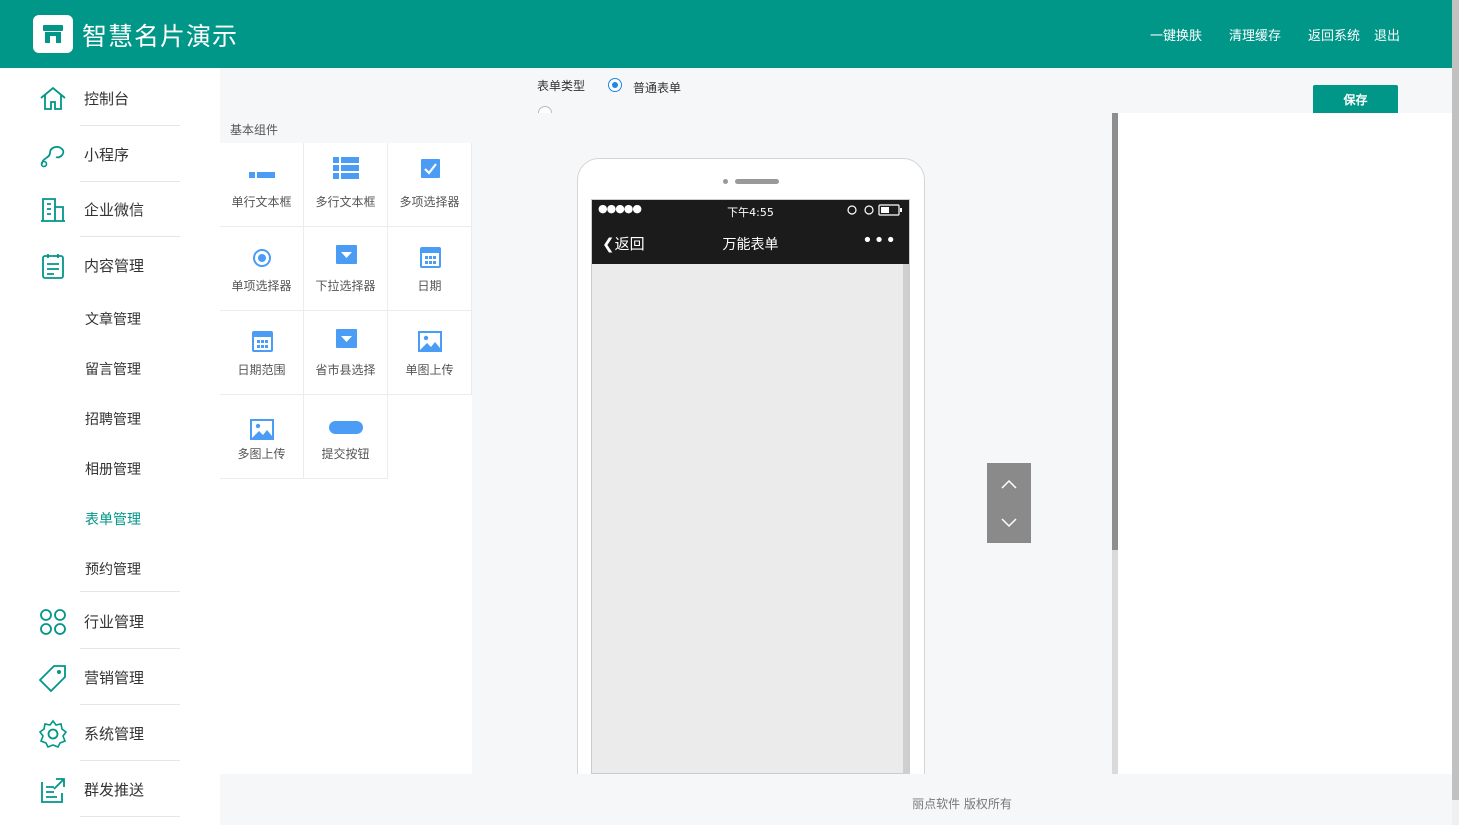 The height and width of the screenshot is (825, 1459). What do you see at coordinates (53, 622) in the screenshot?
I see `clover-icon` at bounding box center [53, 622].